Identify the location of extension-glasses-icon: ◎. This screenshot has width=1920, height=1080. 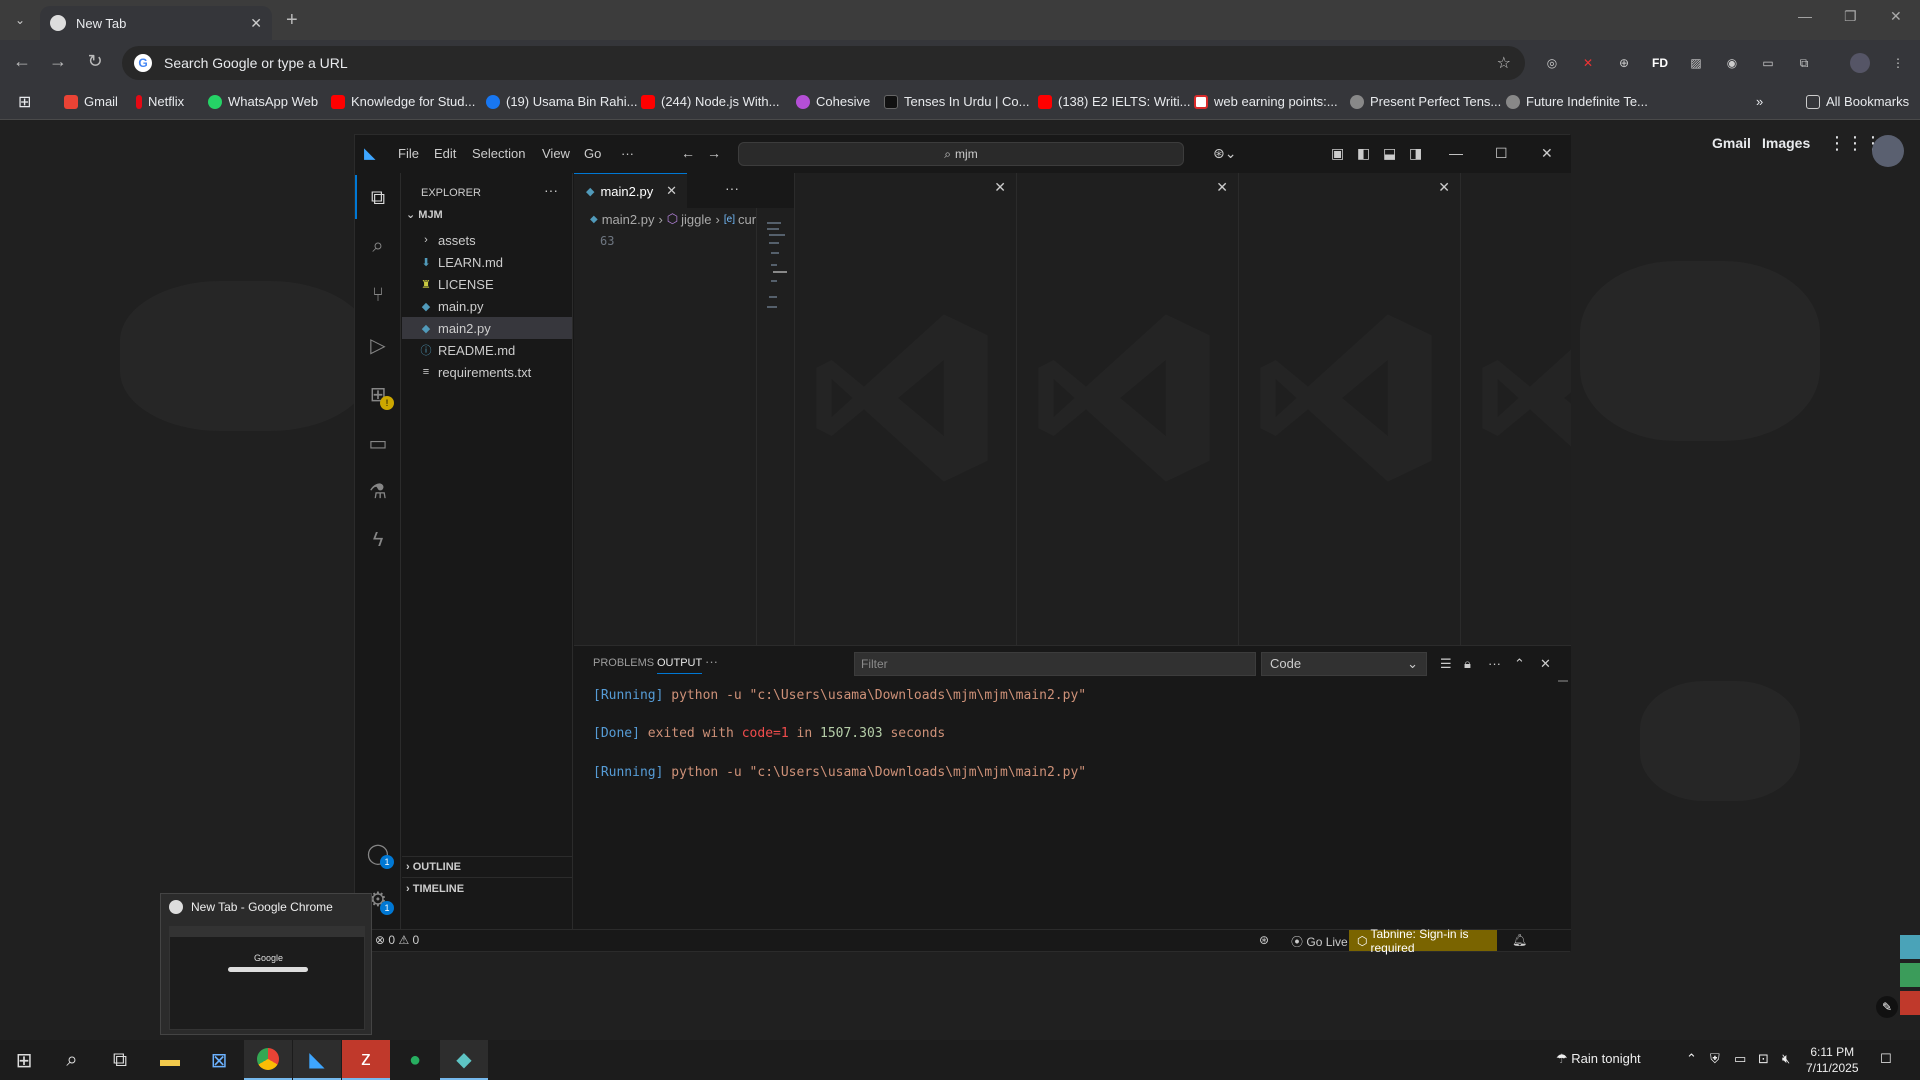
(1552, 63).